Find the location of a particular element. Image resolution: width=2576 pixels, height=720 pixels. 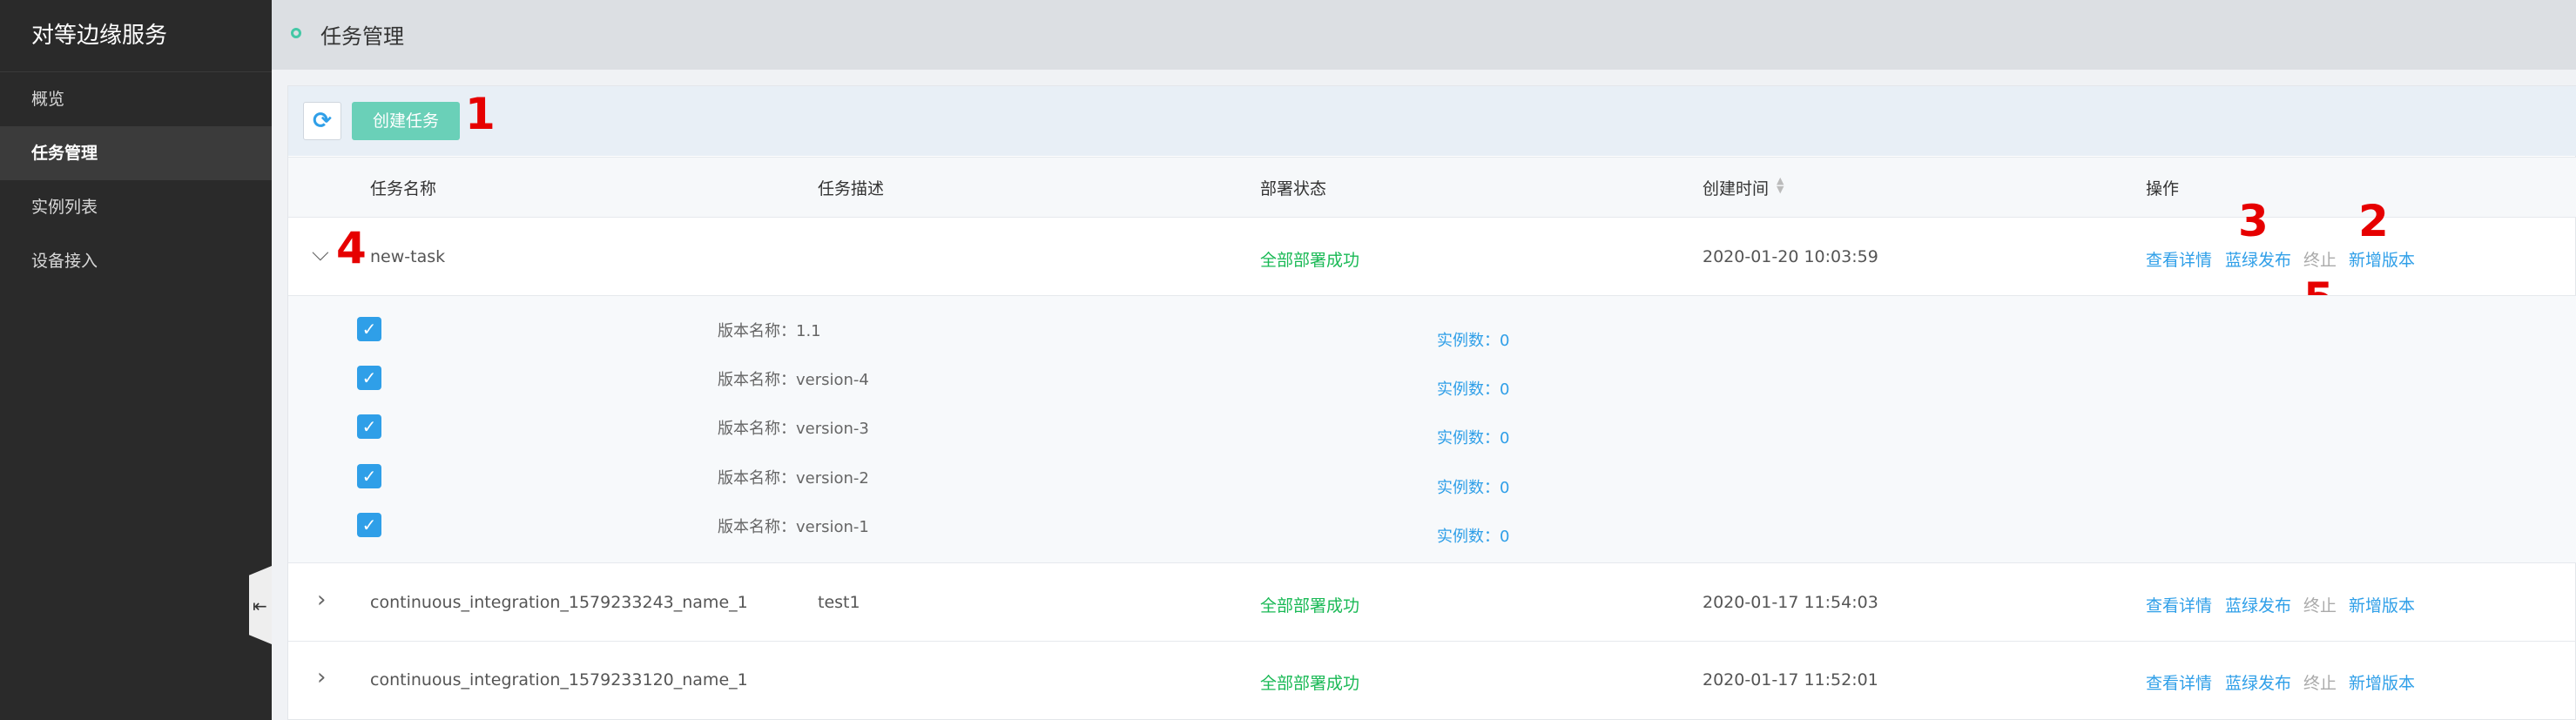

annotation-1: 1 is located at coordinates (481, 114).